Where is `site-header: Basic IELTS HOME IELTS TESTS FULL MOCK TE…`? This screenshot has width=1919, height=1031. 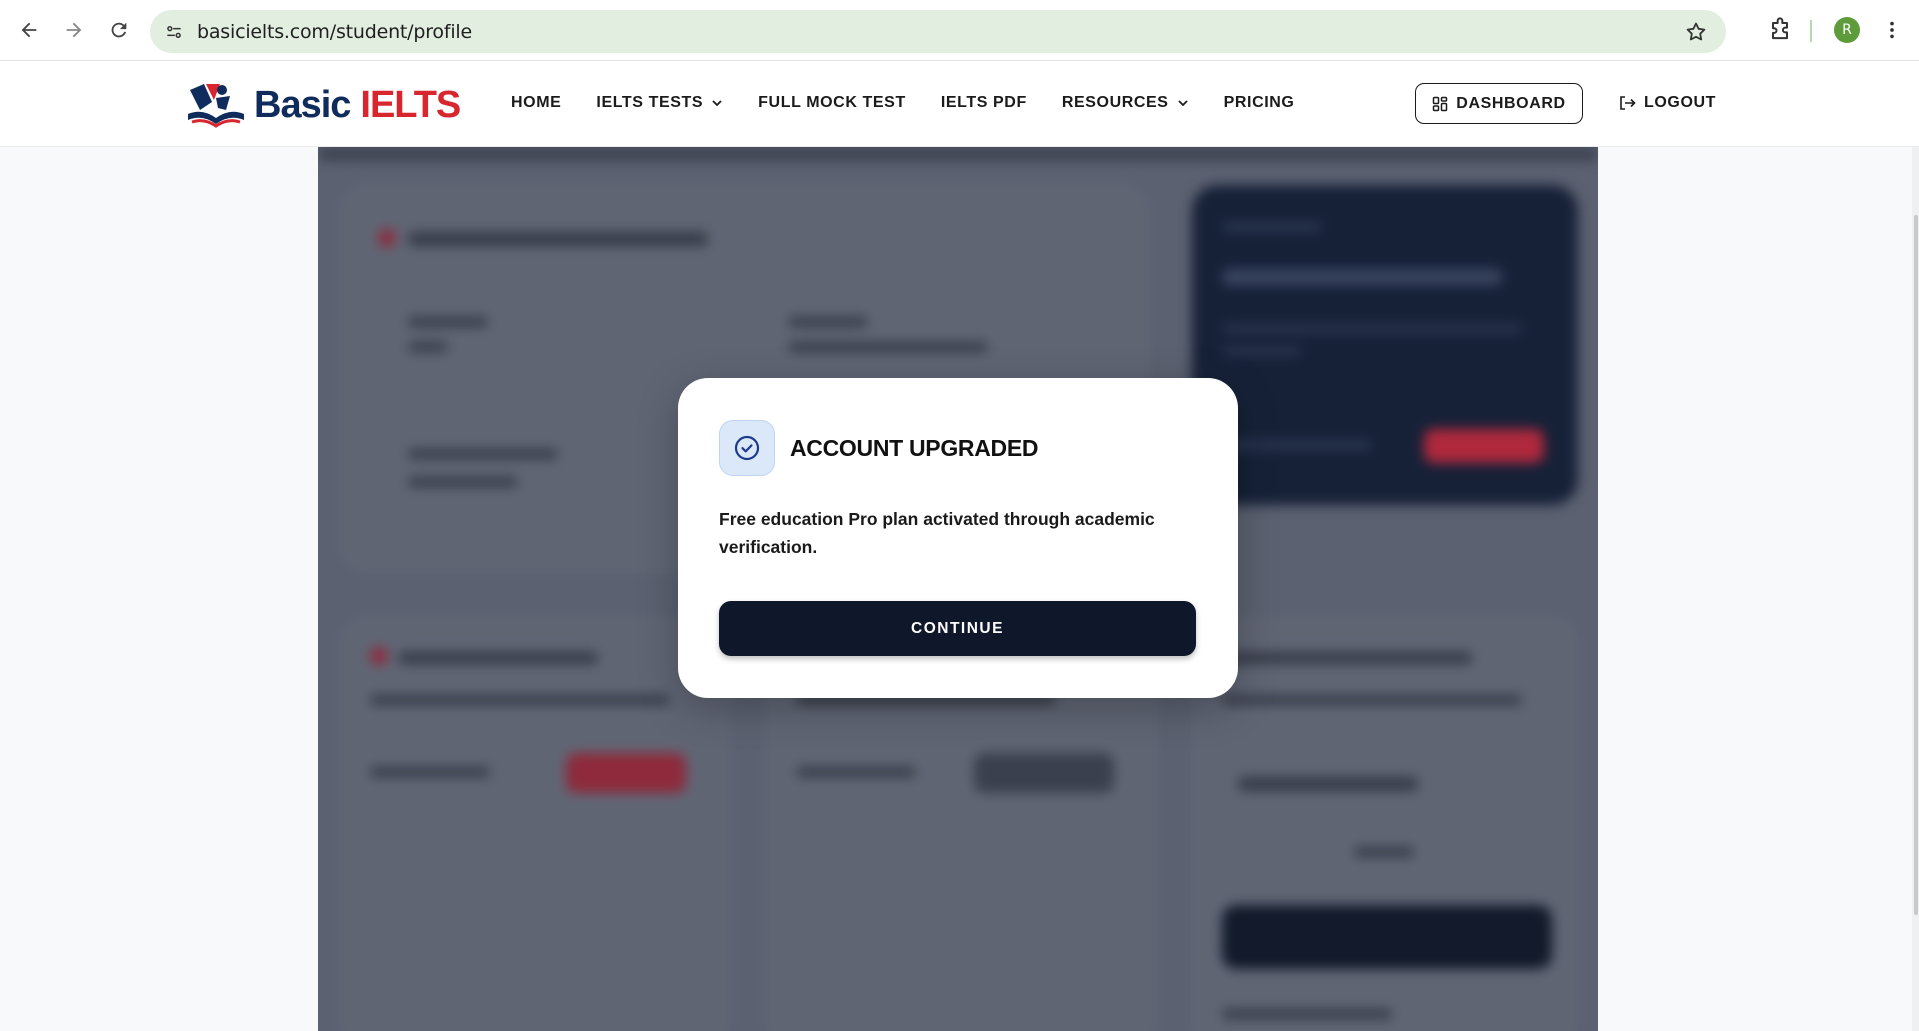
site-header: Basic IELTS HOME IELTS TESTS FULL MOCK TE… is located at coordinates (959, 104).